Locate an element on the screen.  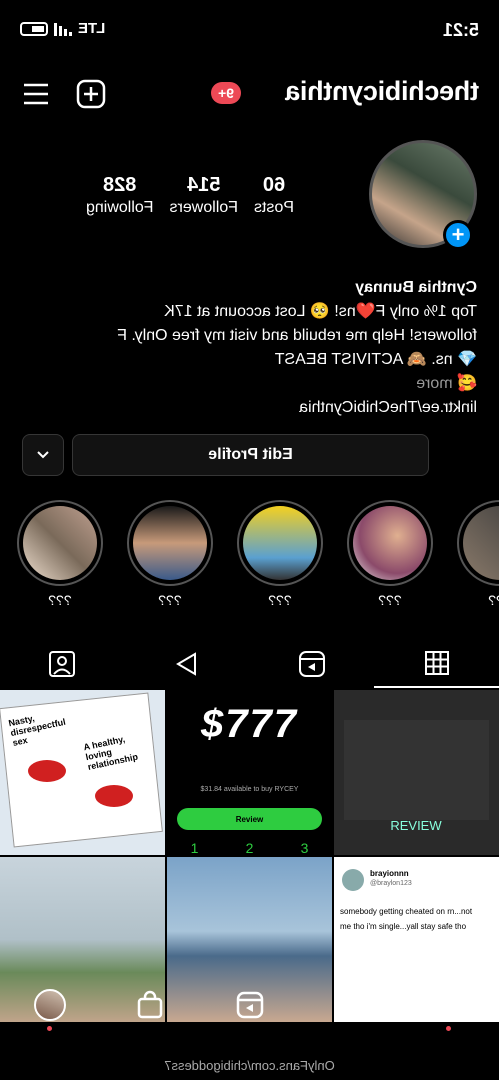
bio-line-last: 🥰 more is located at coordinates (446, 383).